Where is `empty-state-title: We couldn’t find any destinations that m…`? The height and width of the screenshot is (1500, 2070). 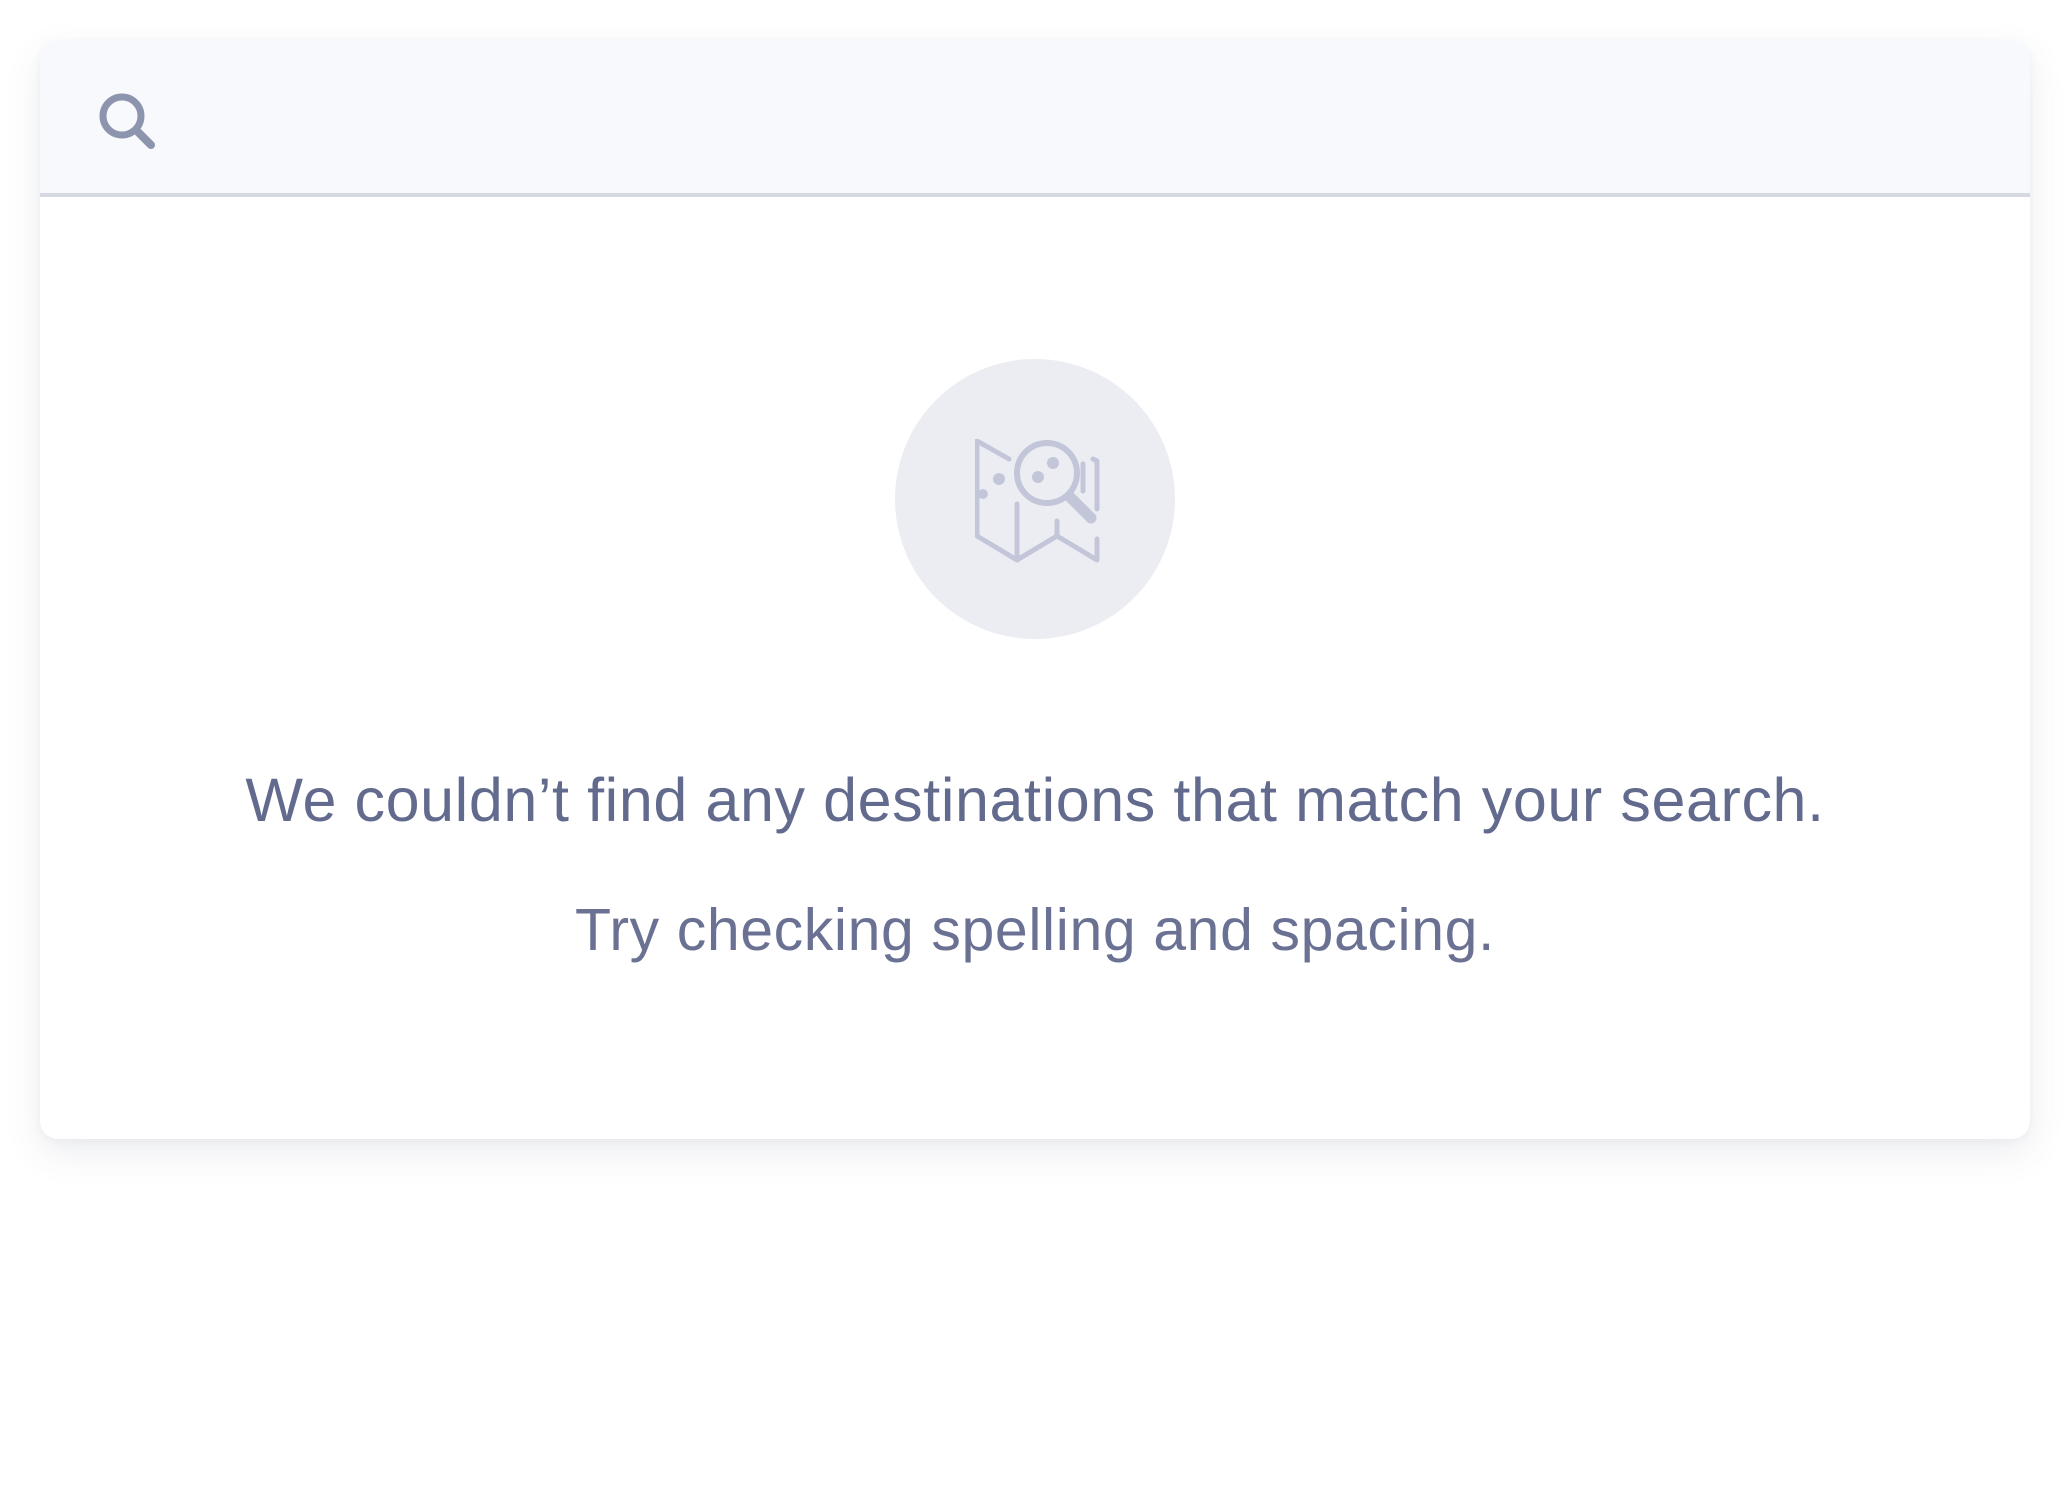
empty-state-title: We couldn’t find any destinations that m… is located at coordinates (1035, 800).